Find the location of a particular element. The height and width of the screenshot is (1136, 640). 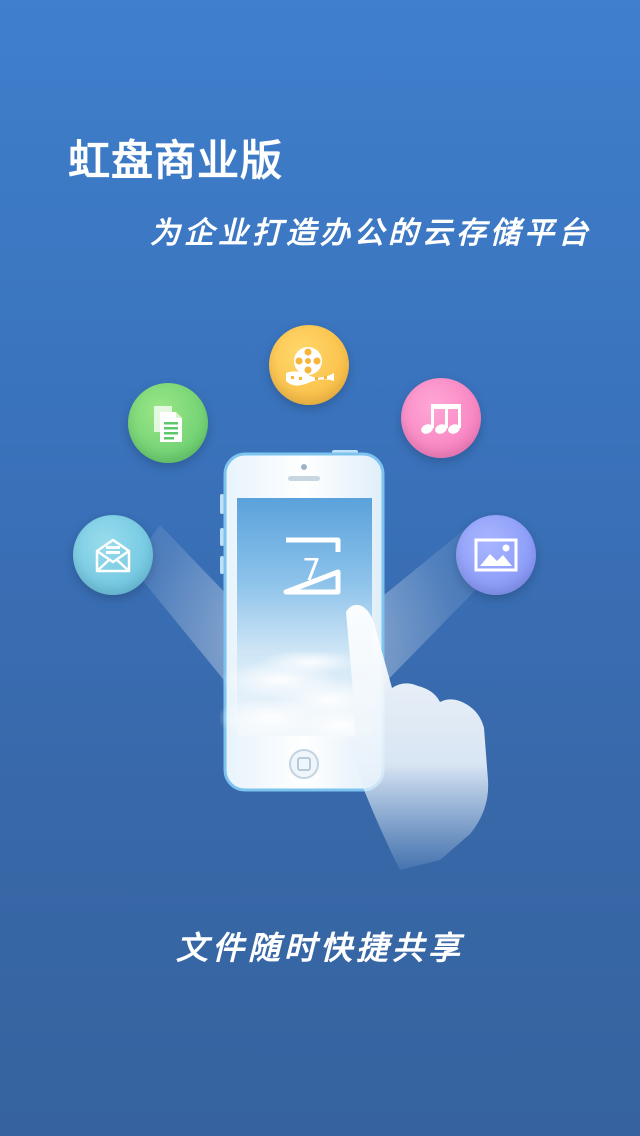

app-title: 虹盘商业版 is located at coordinates (176, 160).